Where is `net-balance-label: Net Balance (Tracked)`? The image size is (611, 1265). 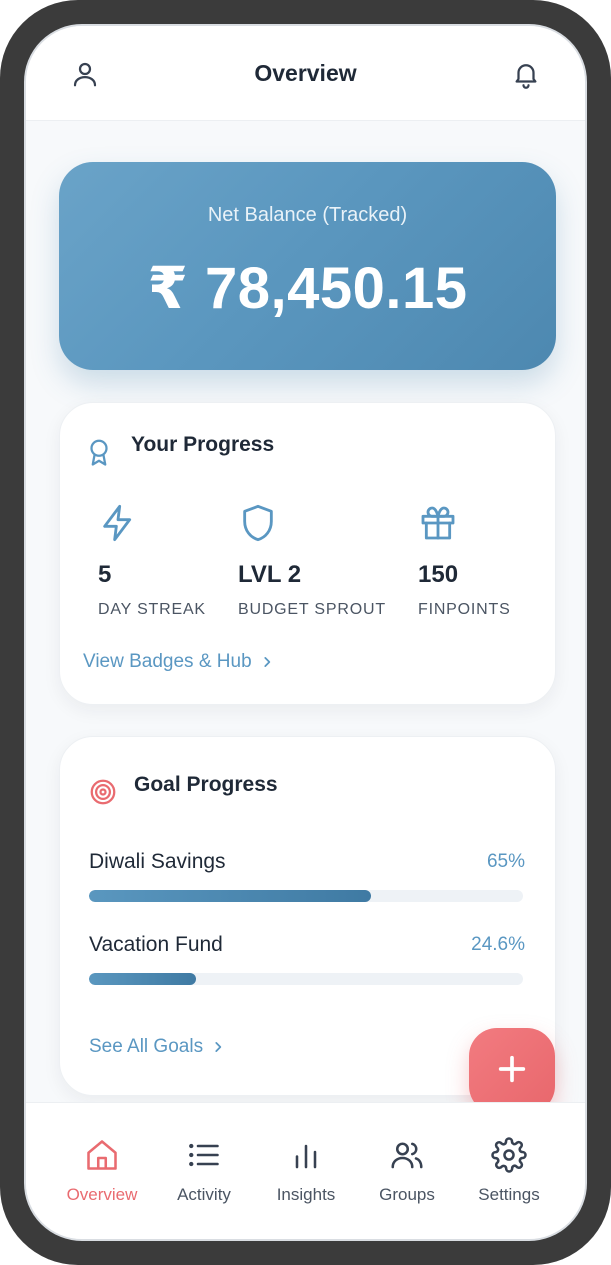
net-balance-label: Net Balance (Tracked) is located at coordinates (307, 215).